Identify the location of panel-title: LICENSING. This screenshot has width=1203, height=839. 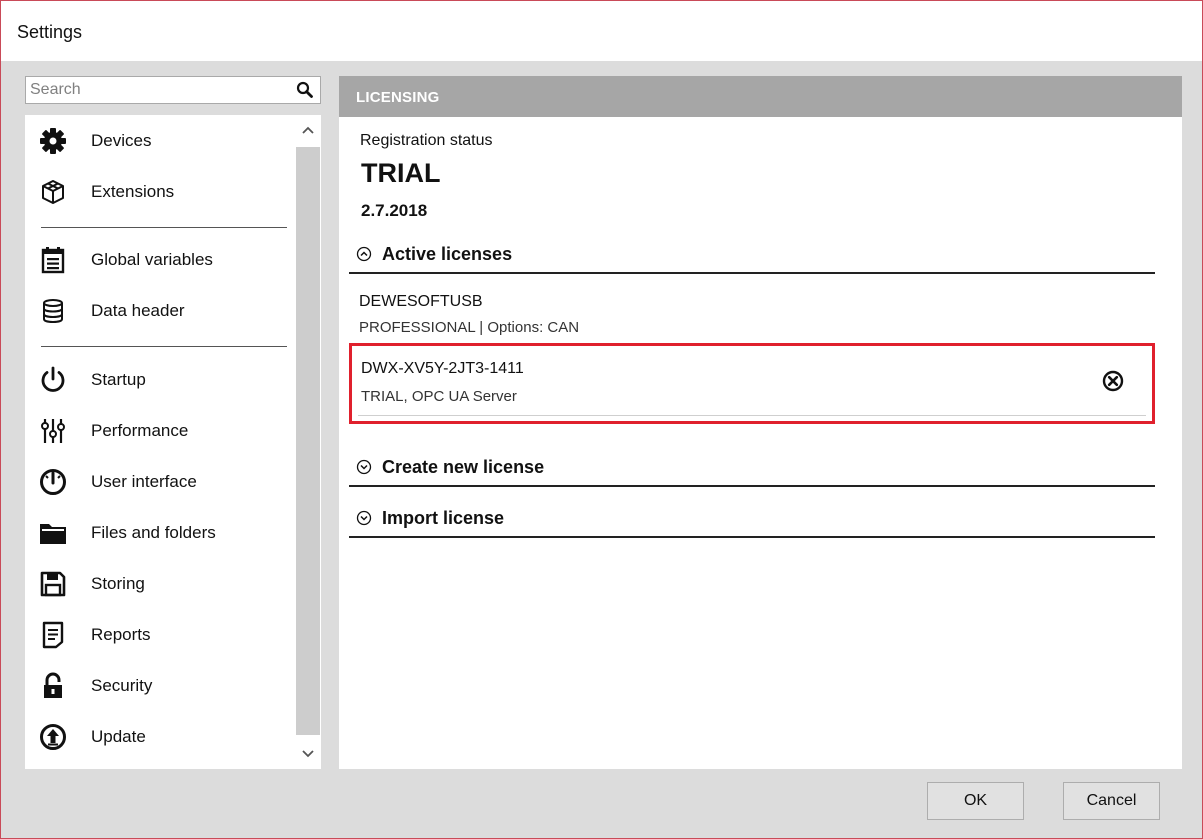
(398, 97).